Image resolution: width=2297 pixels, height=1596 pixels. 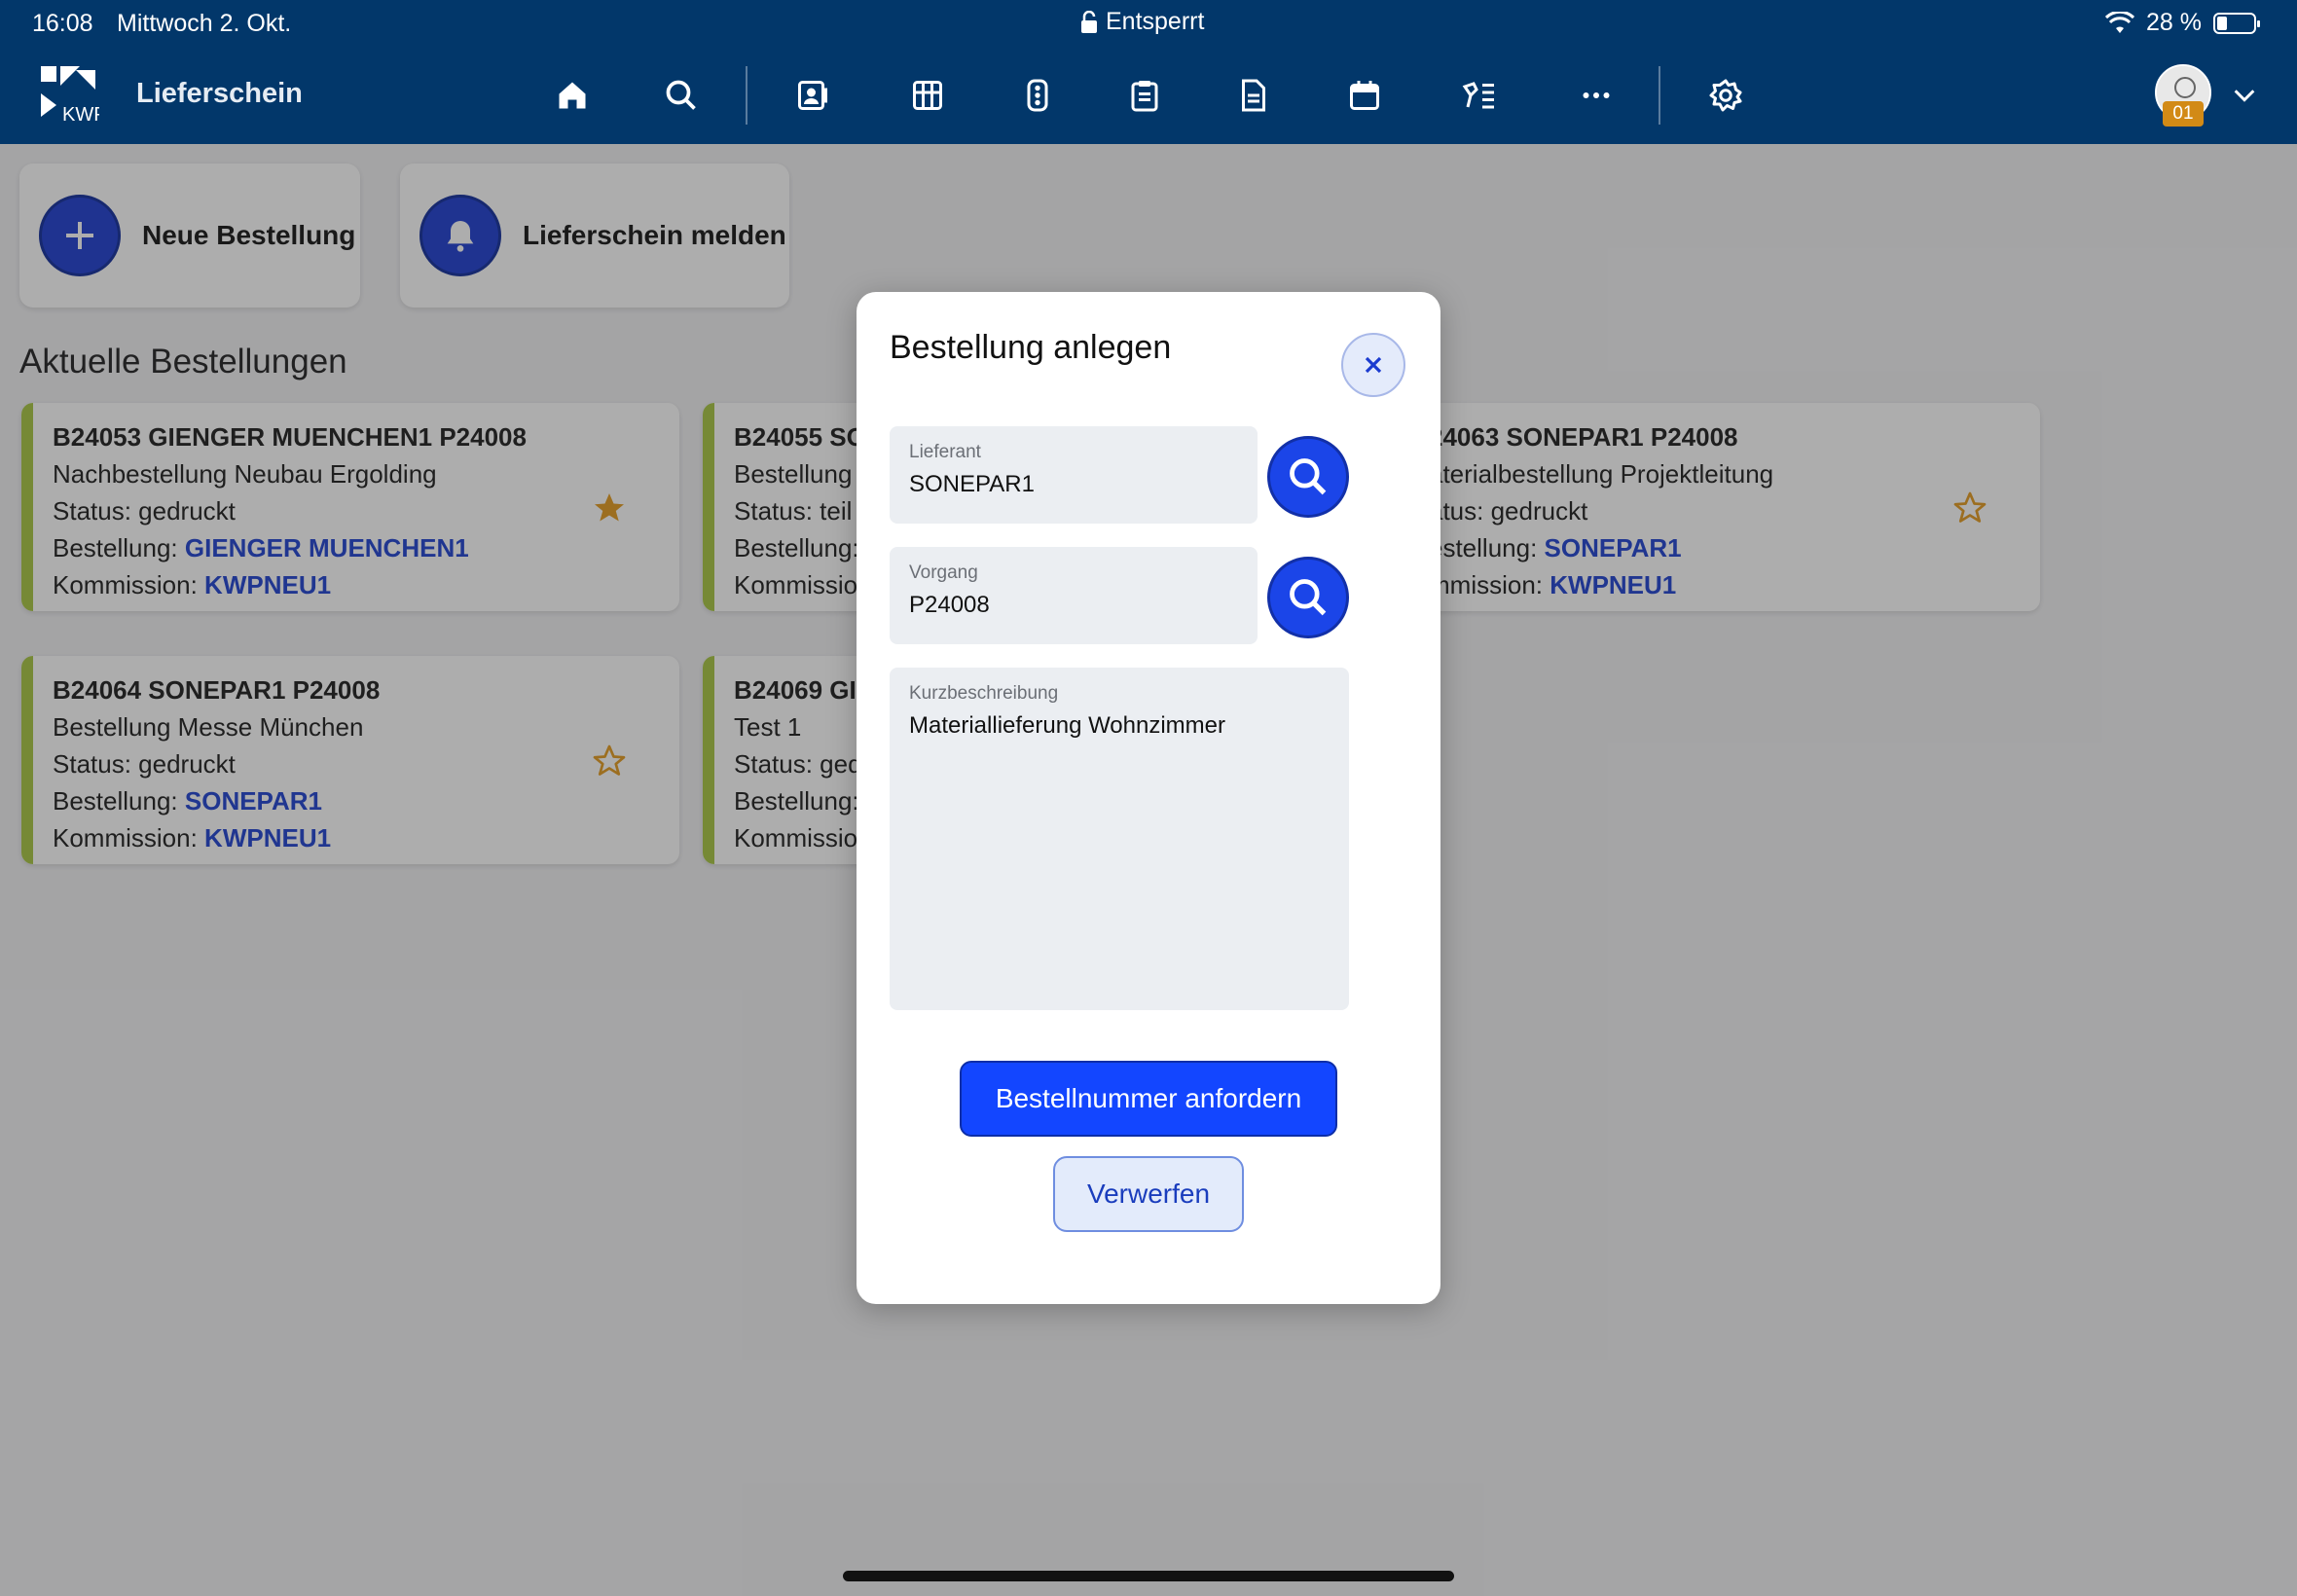 What do you see at coordinates (204, 23) in the screenshot?
I see `status-date: Mittwoch 2. Okt.` at bounding box center [204, 23].